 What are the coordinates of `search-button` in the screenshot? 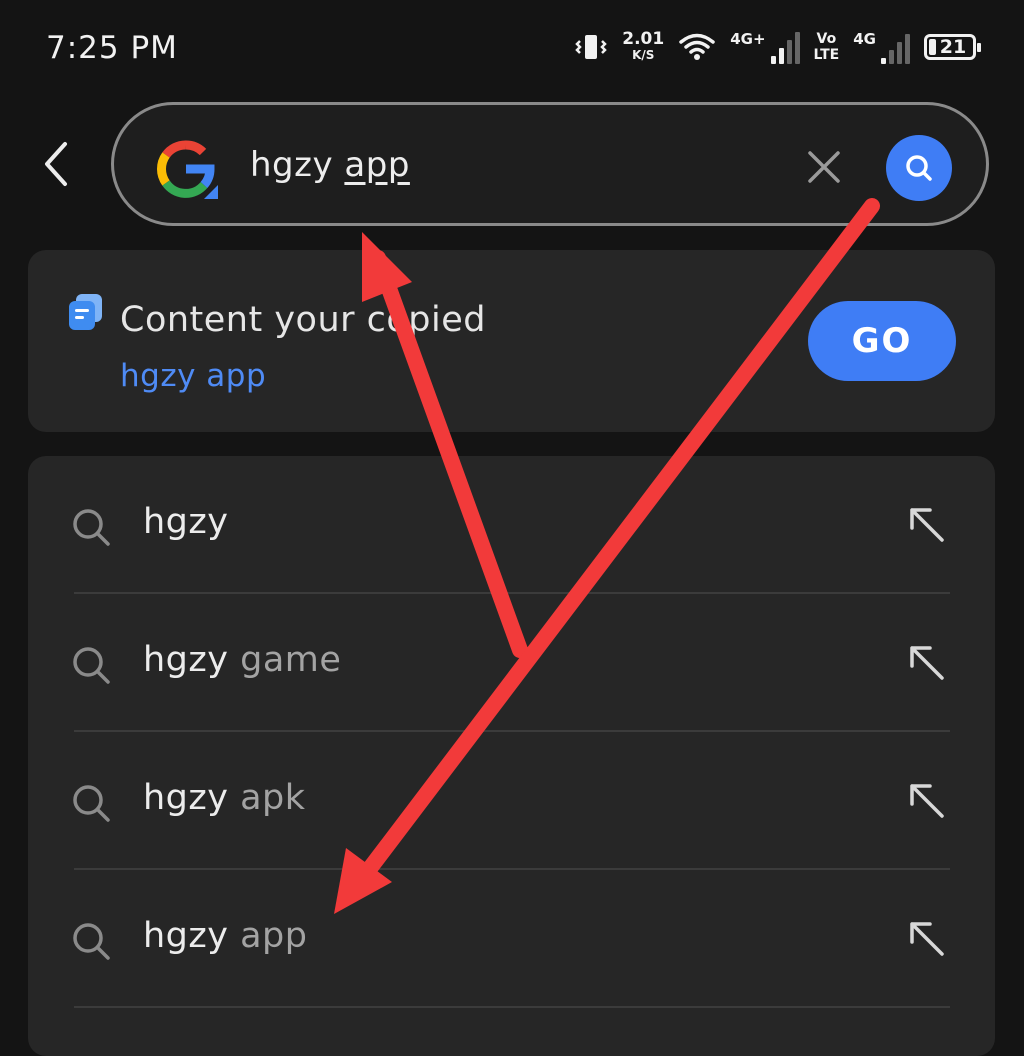 It's located at (919, 168).